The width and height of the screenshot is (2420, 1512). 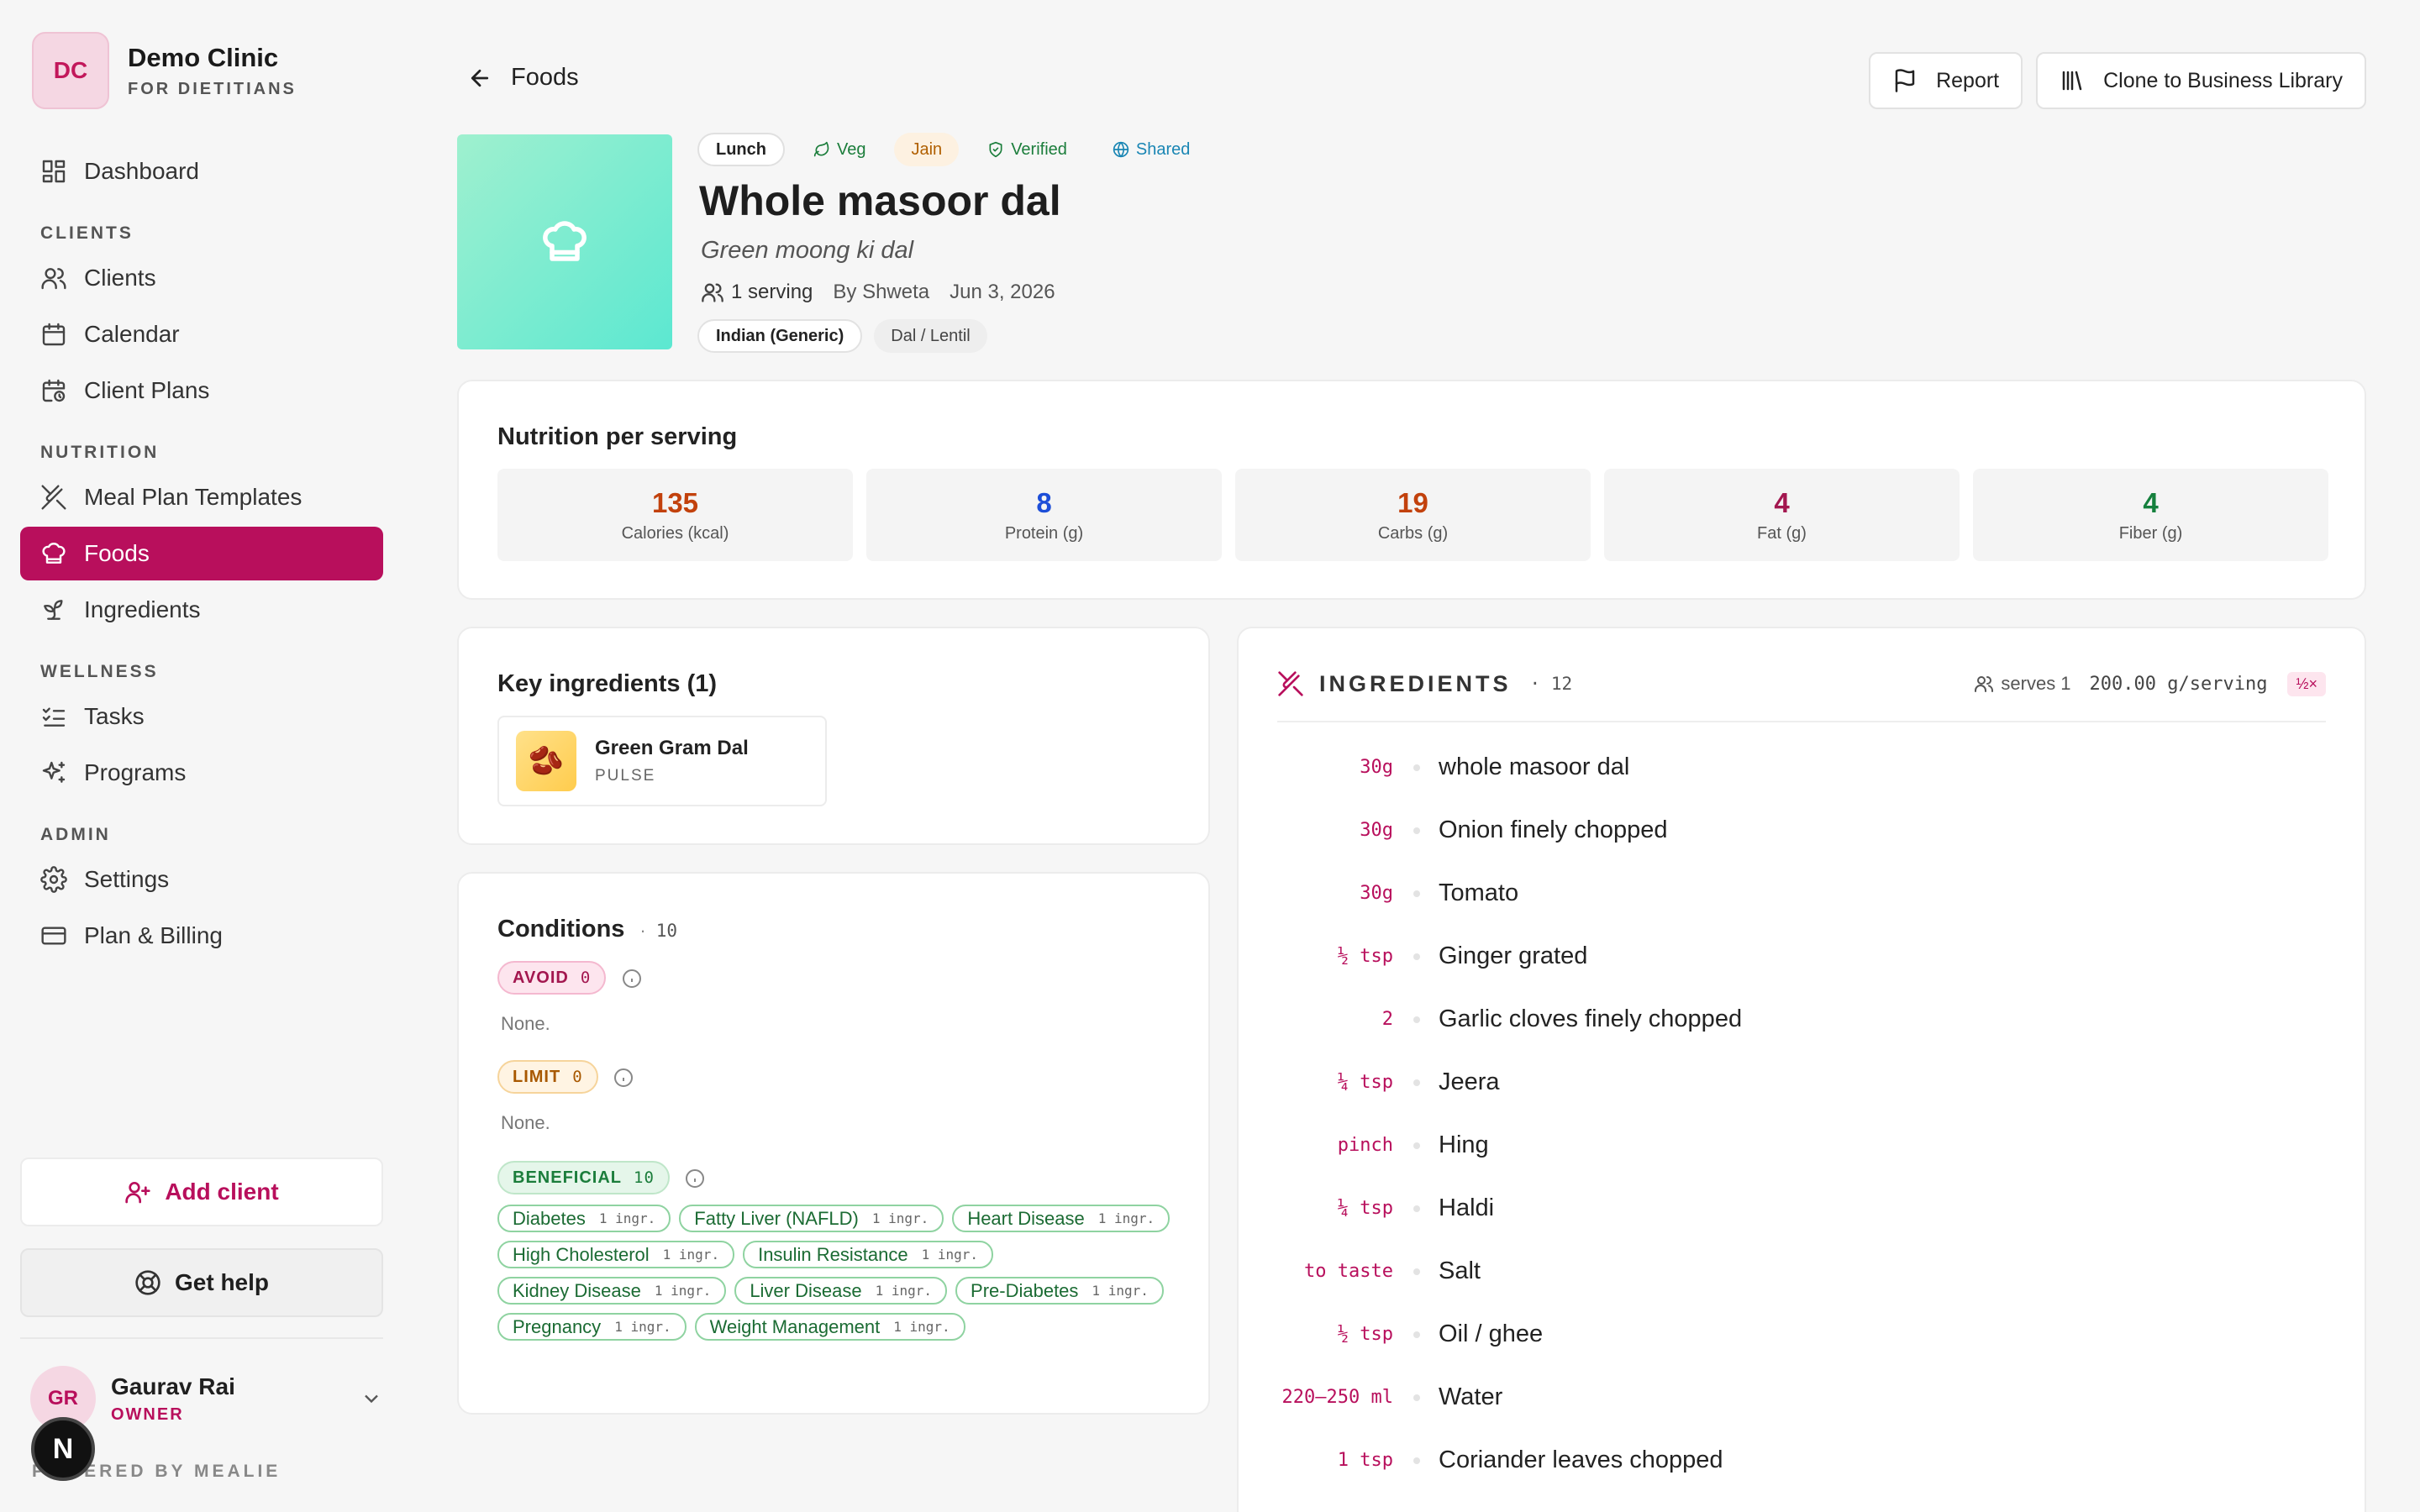 I want to click on sidebar-item-meal-plan-templates: Meal Plan Templates, so click(x=202, y=497).